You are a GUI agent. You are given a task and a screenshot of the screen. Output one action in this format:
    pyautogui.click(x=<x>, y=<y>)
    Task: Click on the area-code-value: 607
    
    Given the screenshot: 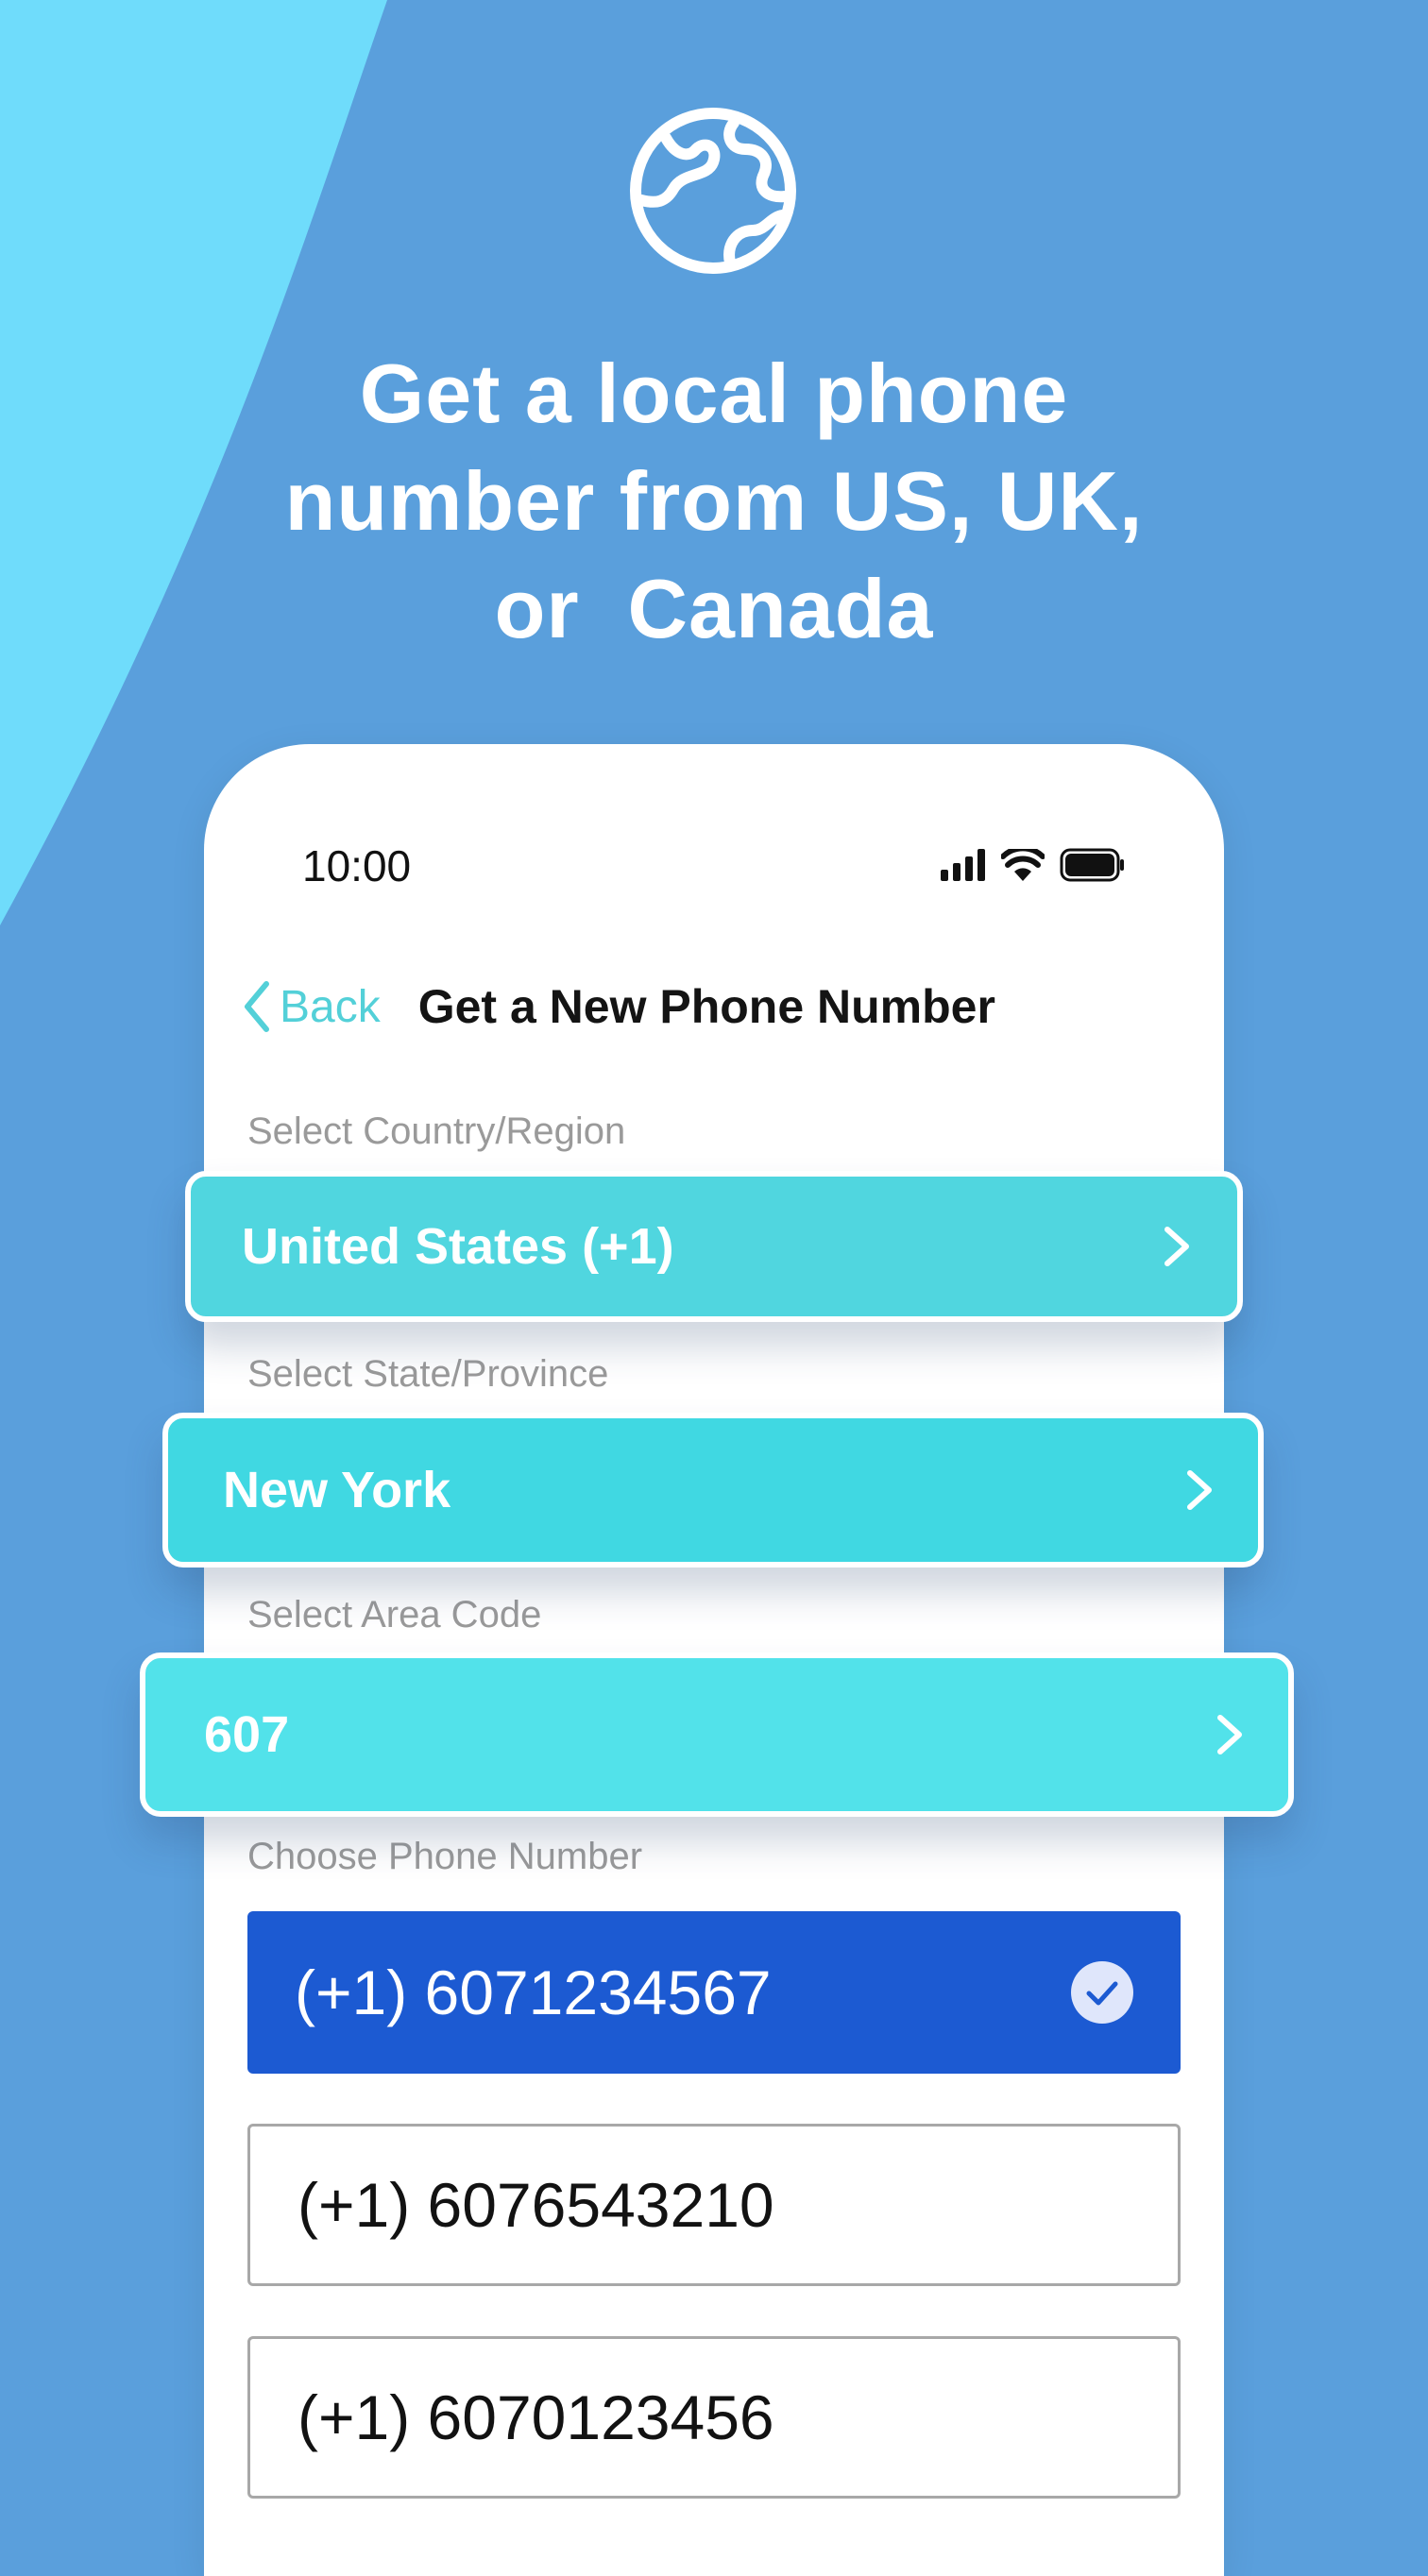 What is the action you would take?
    pyautogui.click(x=247, y=1734)
    